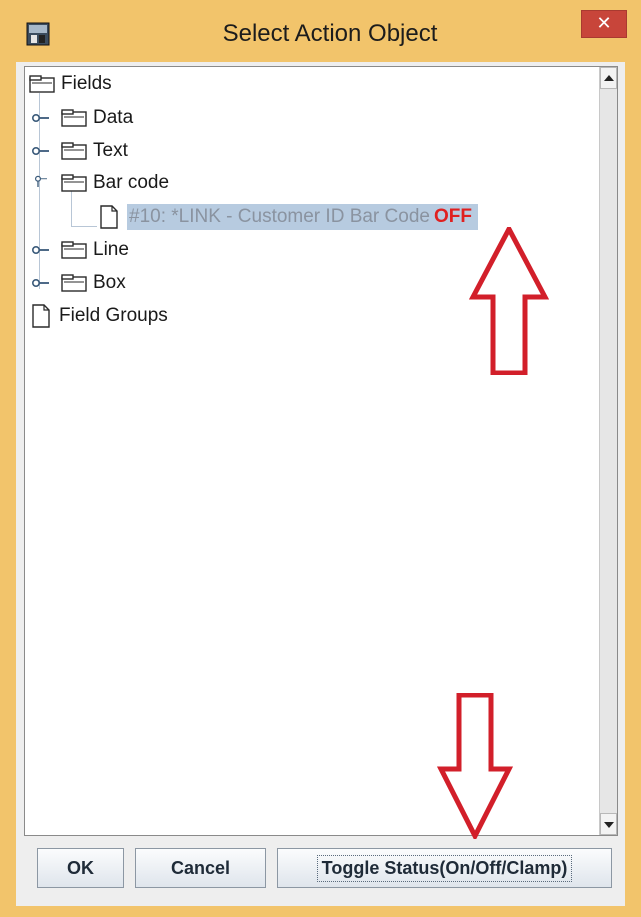 This screenshot has width=641, height=917. Describe the element at coordinates (452, 216) in the screenshot. I see `status-badge: OFF` at that location.